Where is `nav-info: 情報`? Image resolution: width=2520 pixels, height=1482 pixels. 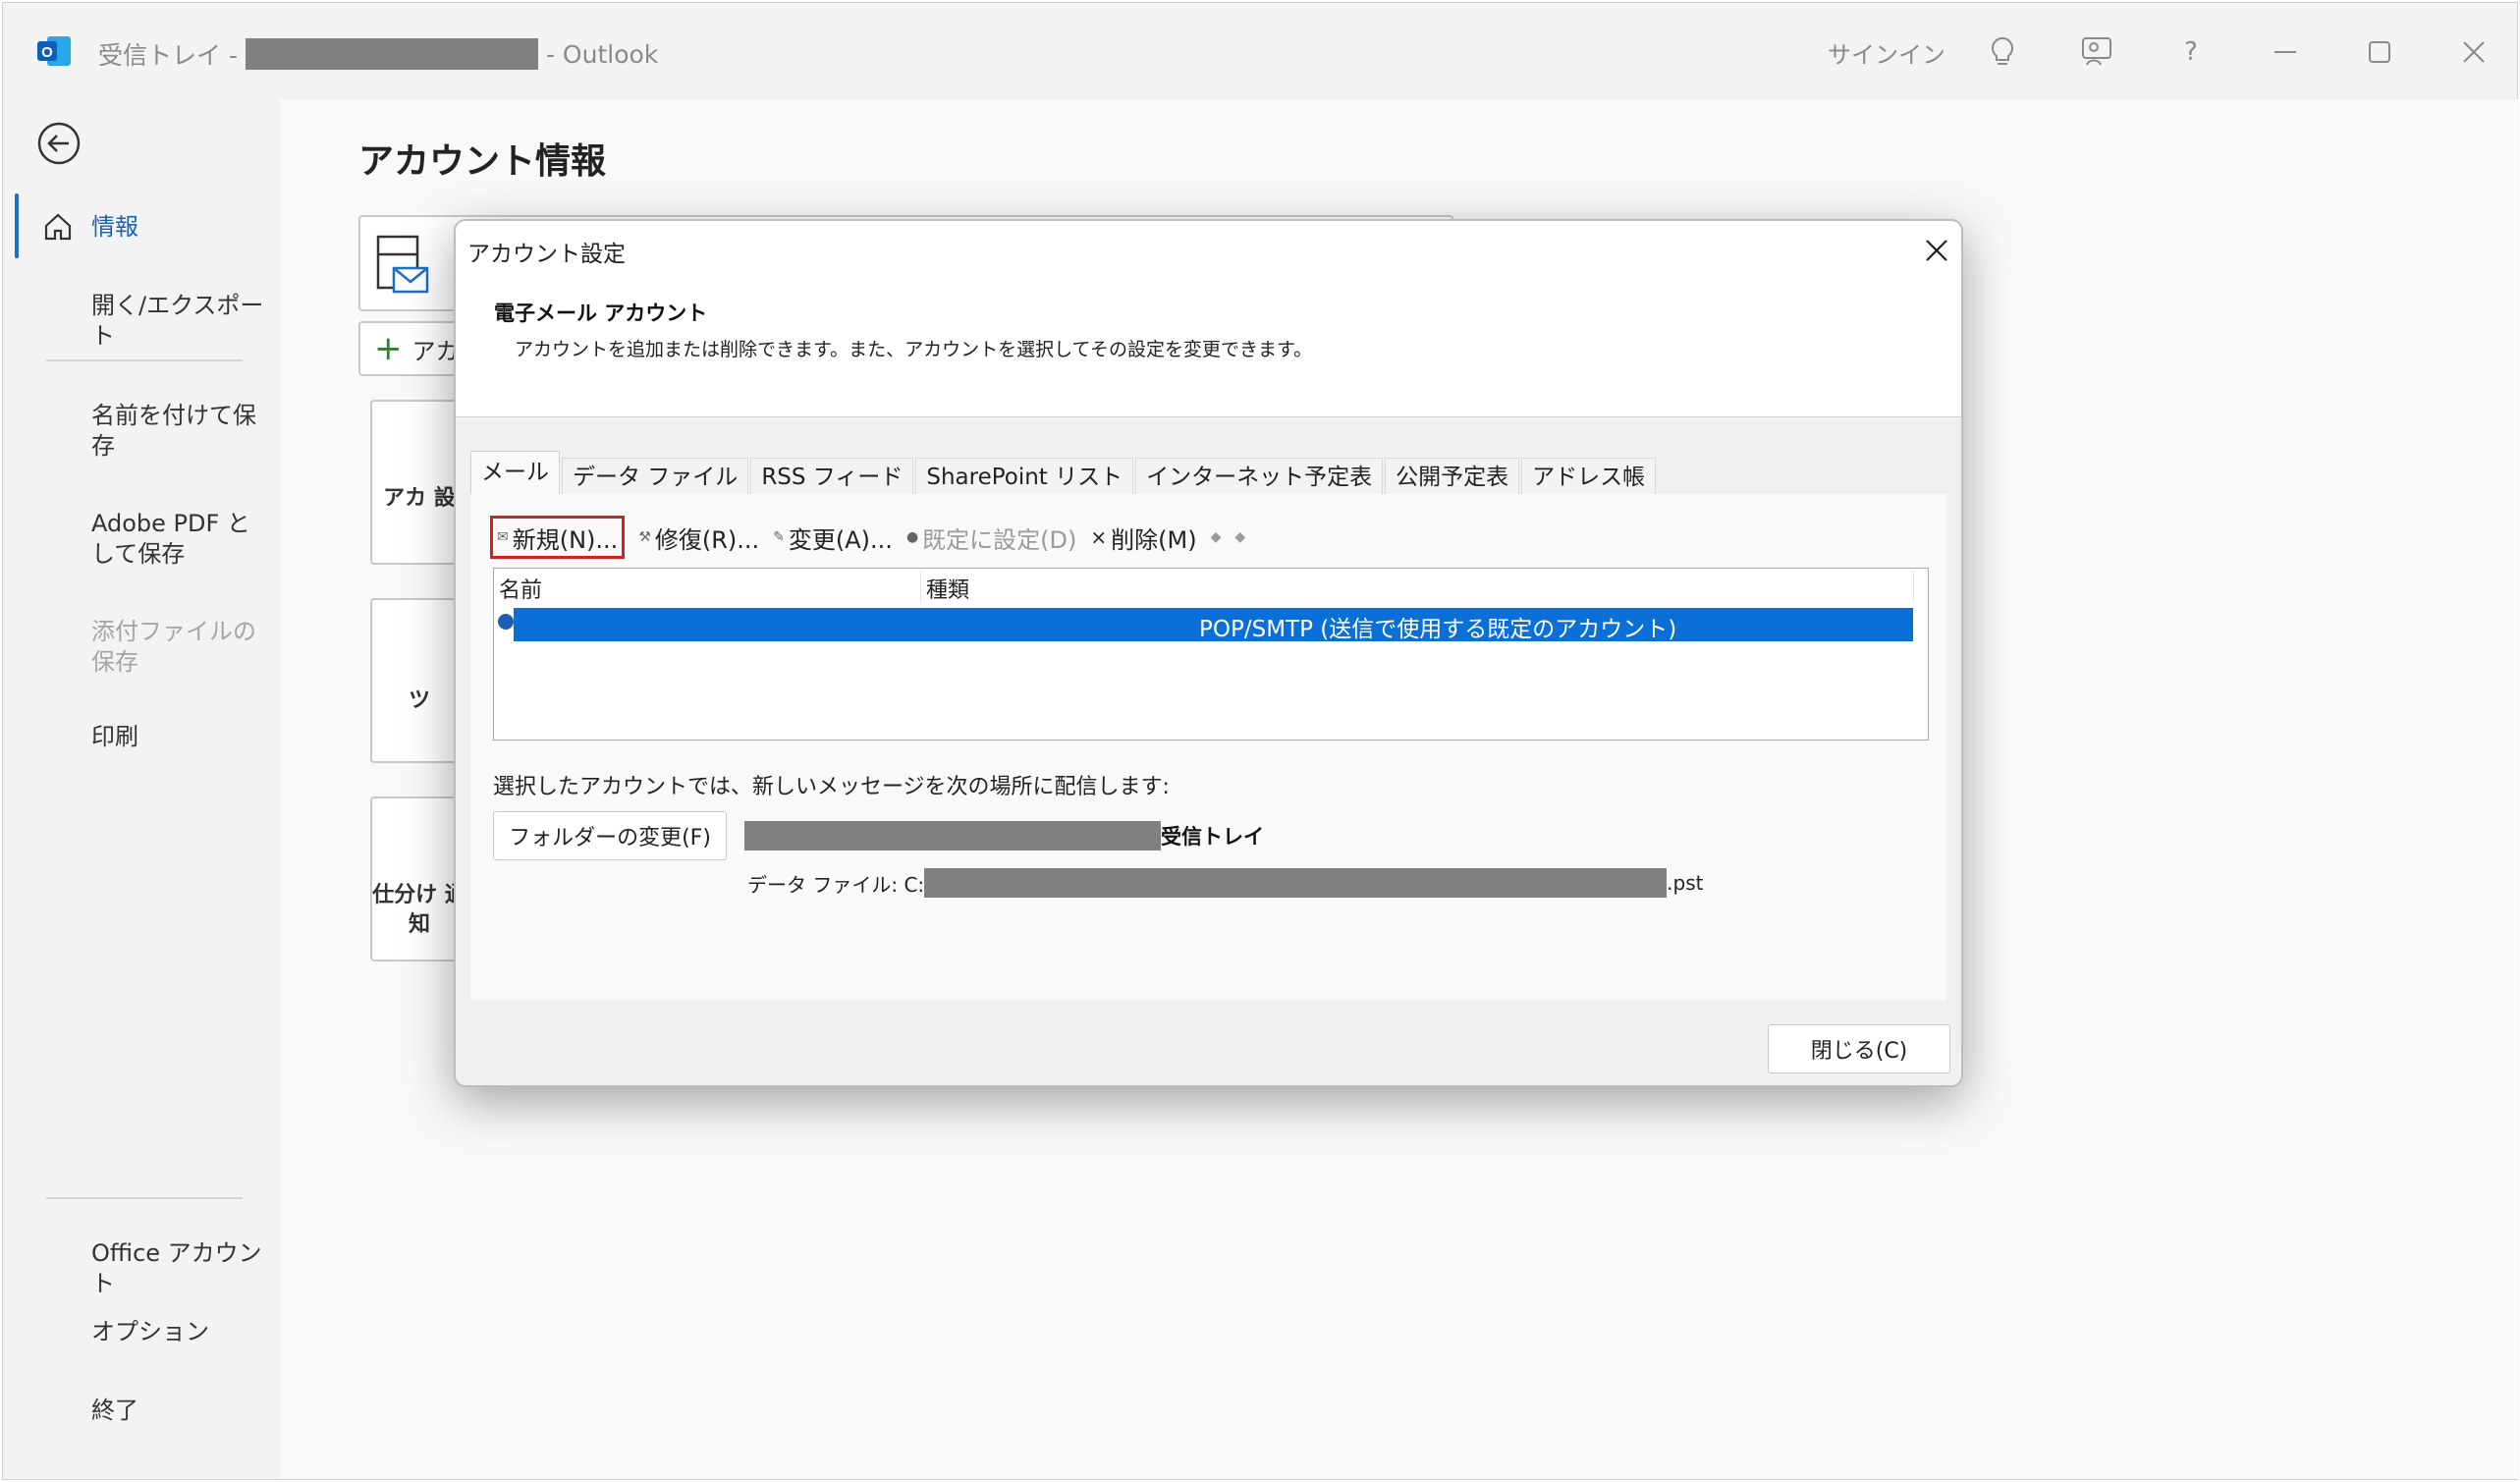 nav-info: 情報 is located at coordinates (179, 227).